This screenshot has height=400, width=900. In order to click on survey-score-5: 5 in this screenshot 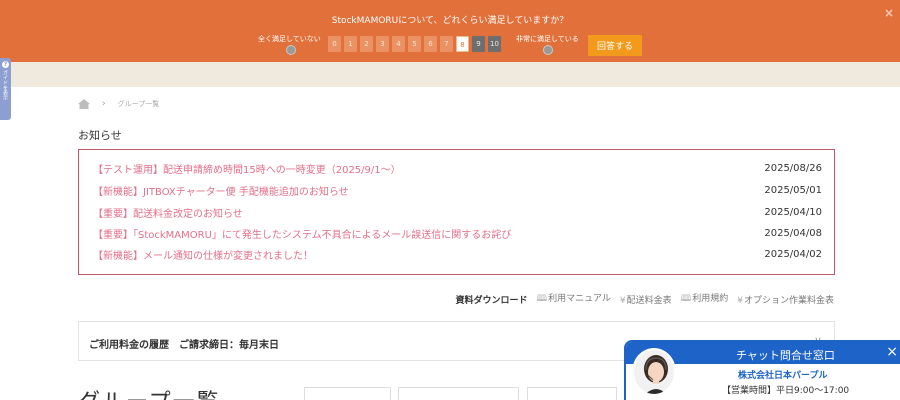, I will do `click(414, 44)`.